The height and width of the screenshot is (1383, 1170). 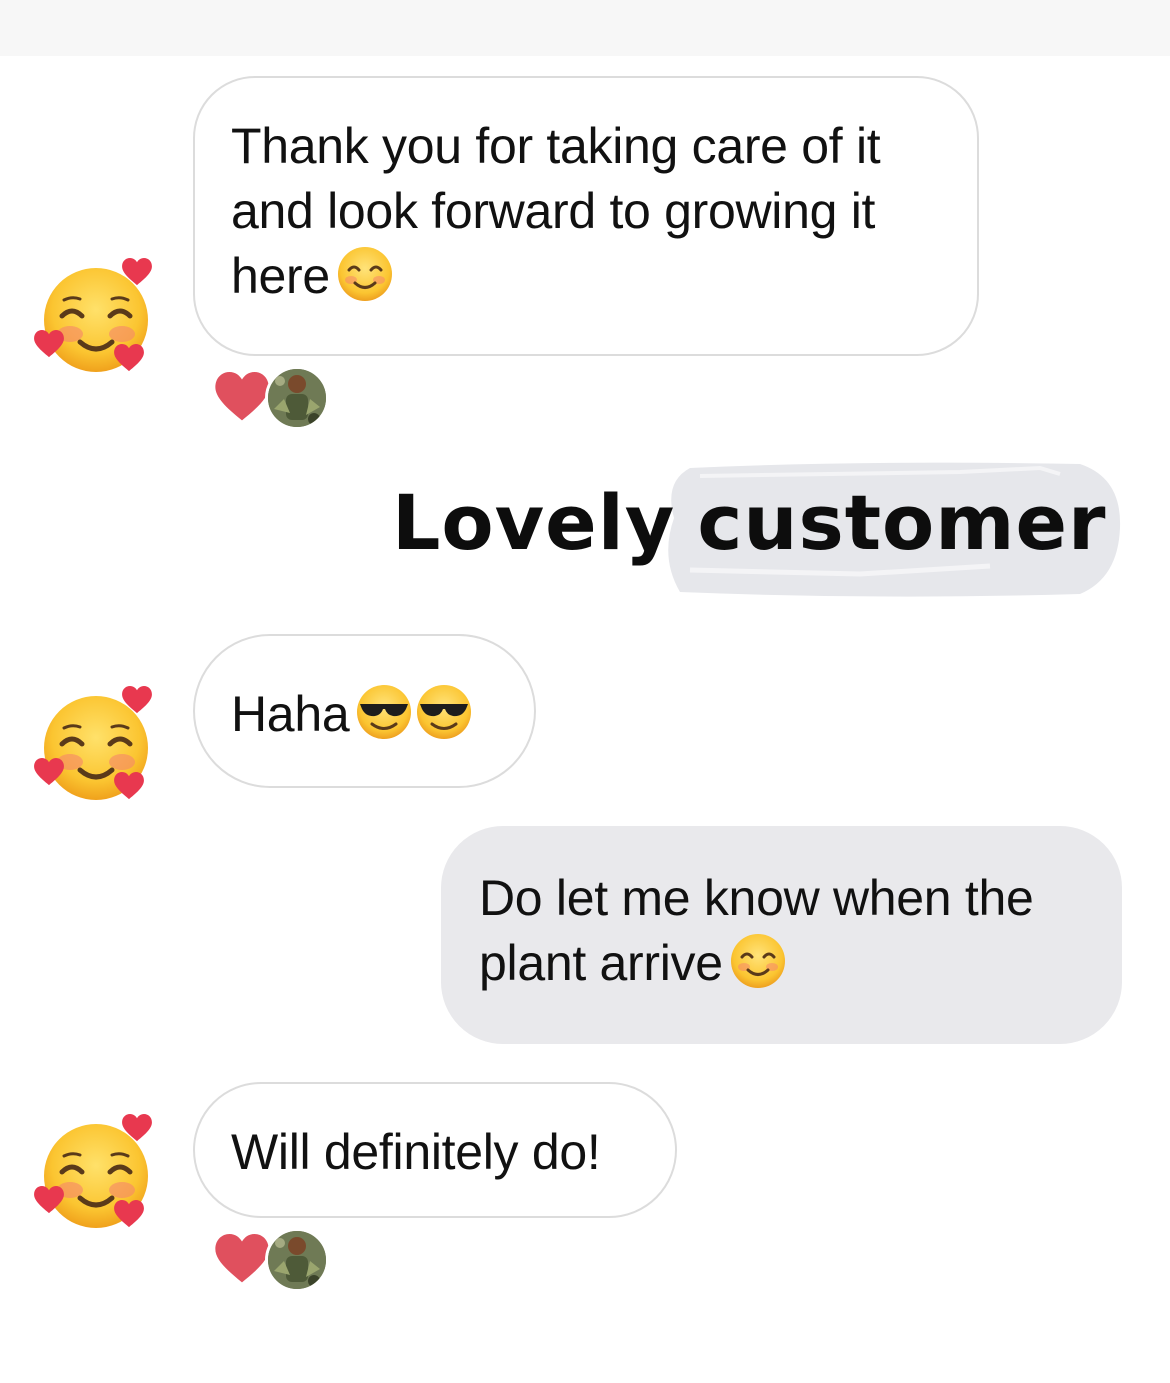 I want to click on top-bar, so click(x=585, y=28).